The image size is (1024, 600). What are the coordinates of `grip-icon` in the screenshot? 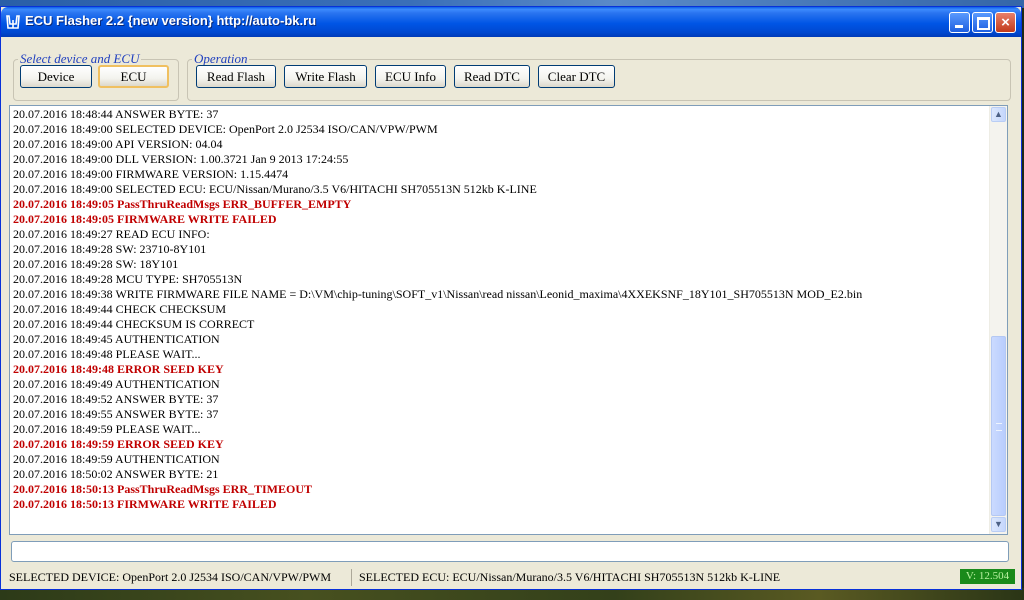 It's located at (999, 427).